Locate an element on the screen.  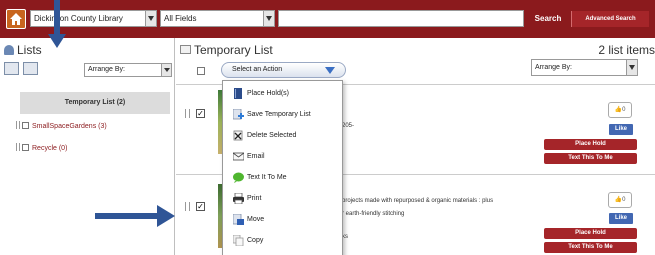
lists-header: Lists is located at coordinates (23, 50).